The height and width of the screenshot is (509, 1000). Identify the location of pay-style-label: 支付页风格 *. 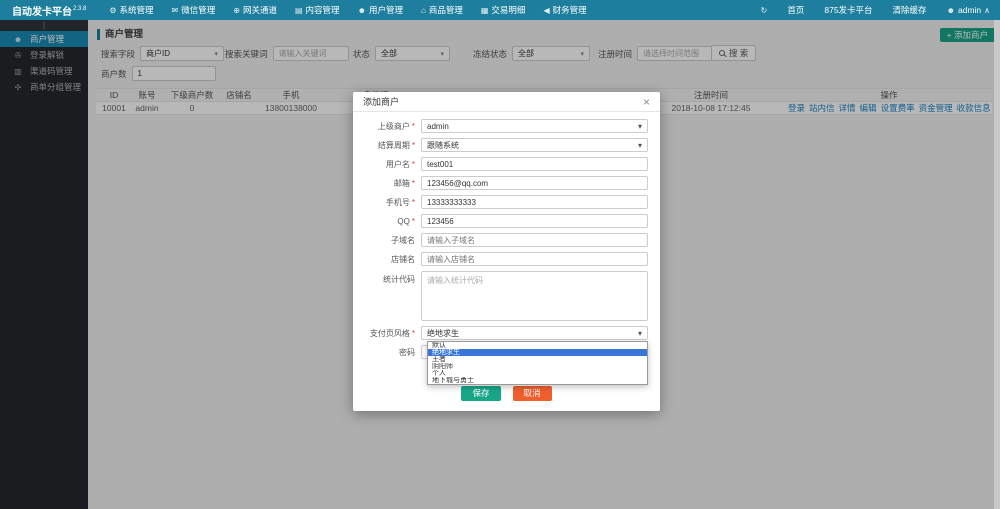
(392, 333).